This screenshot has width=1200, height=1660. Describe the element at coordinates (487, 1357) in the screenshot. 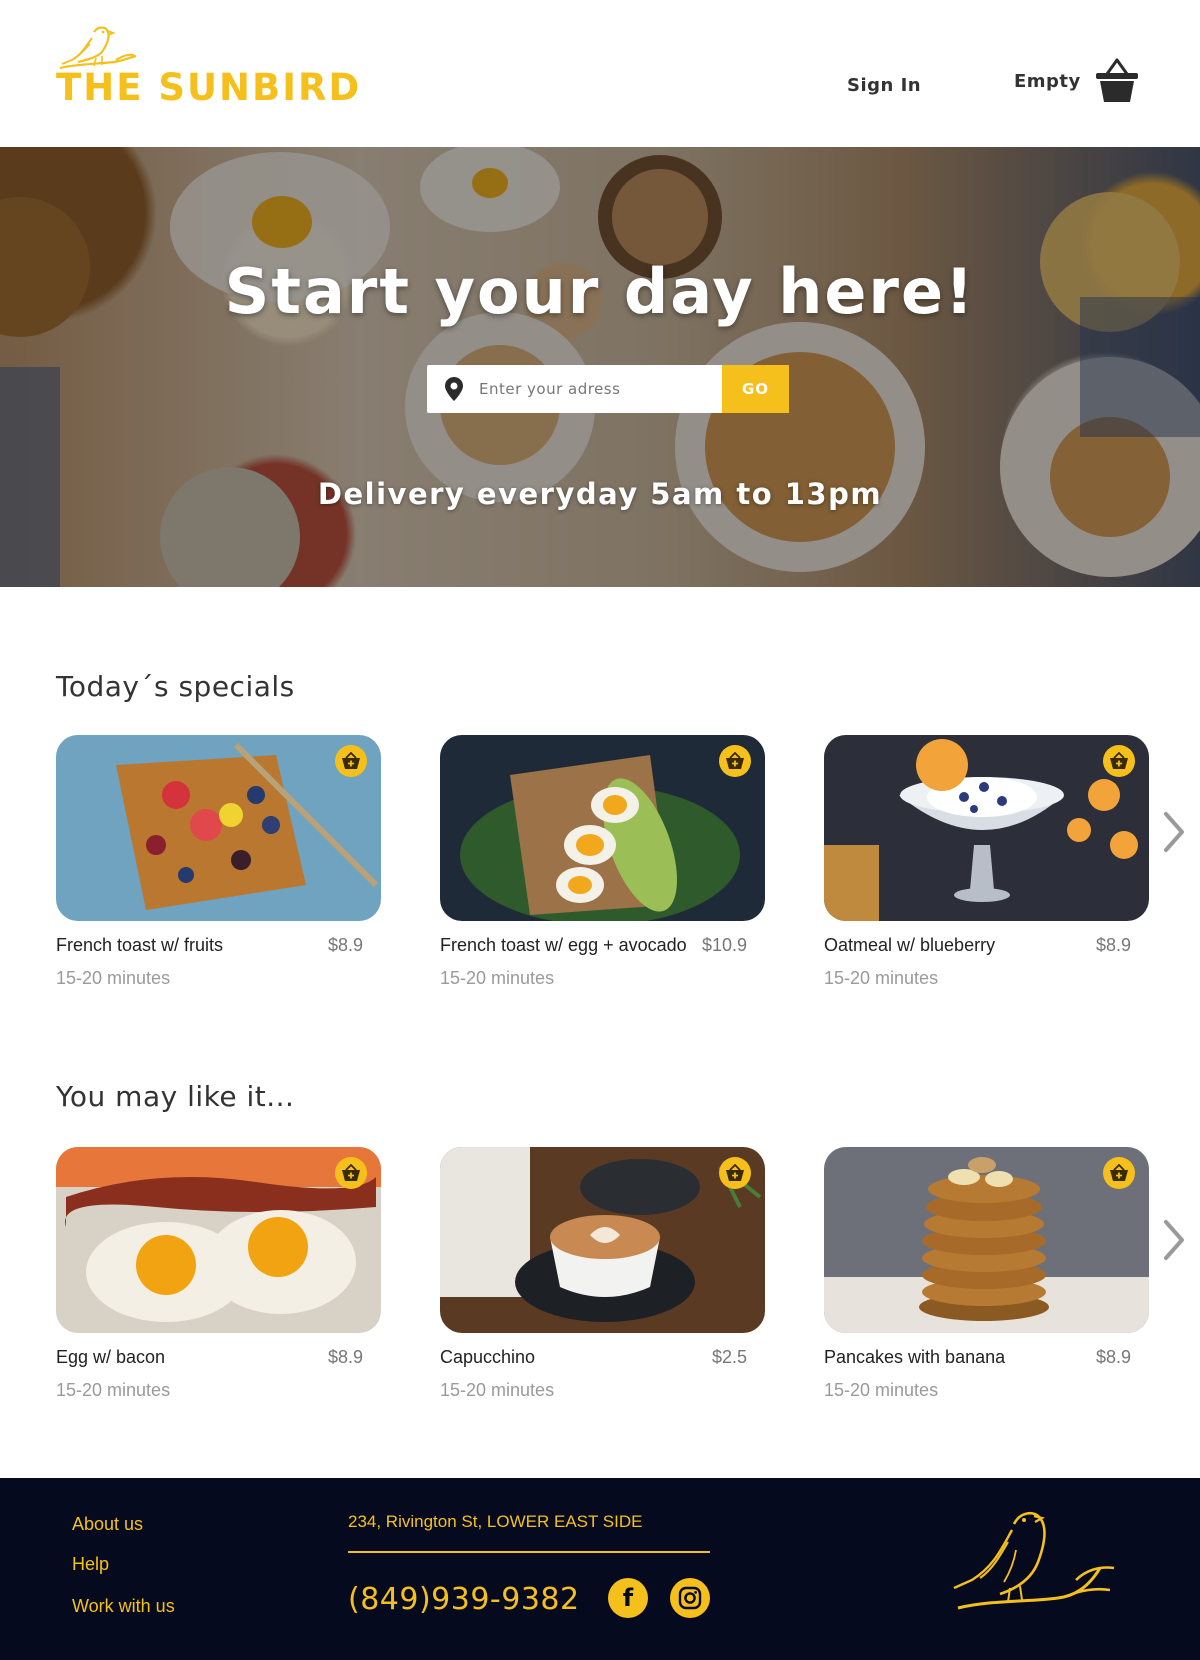

I see `product-name: Capucchino` at that location.